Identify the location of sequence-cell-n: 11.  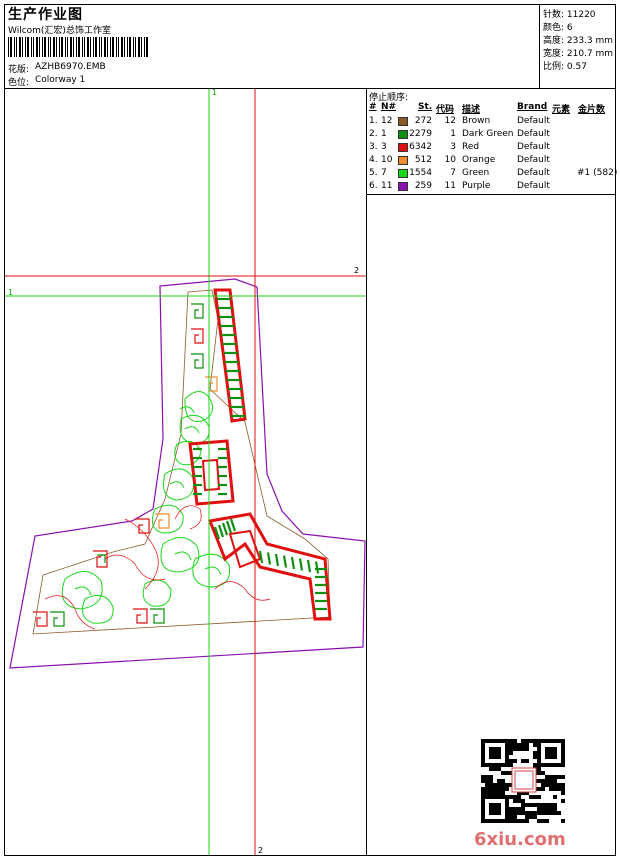
(387, 186).